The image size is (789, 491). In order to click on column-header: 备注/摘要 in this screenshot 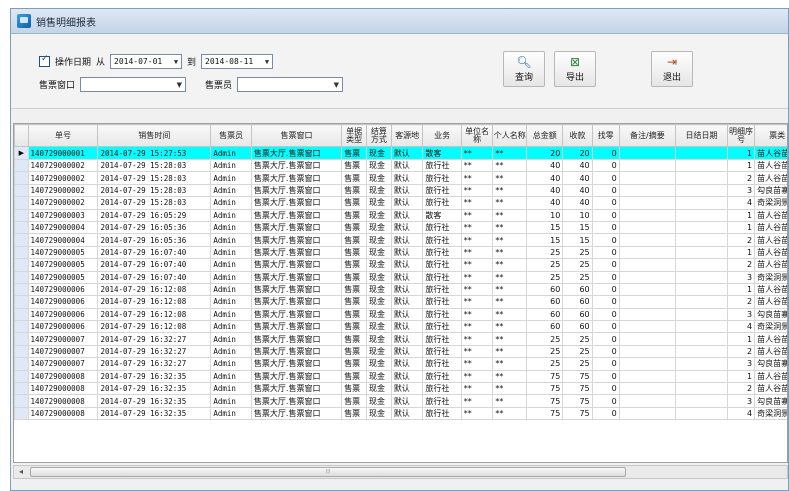, I will do `click(647, 135)`.